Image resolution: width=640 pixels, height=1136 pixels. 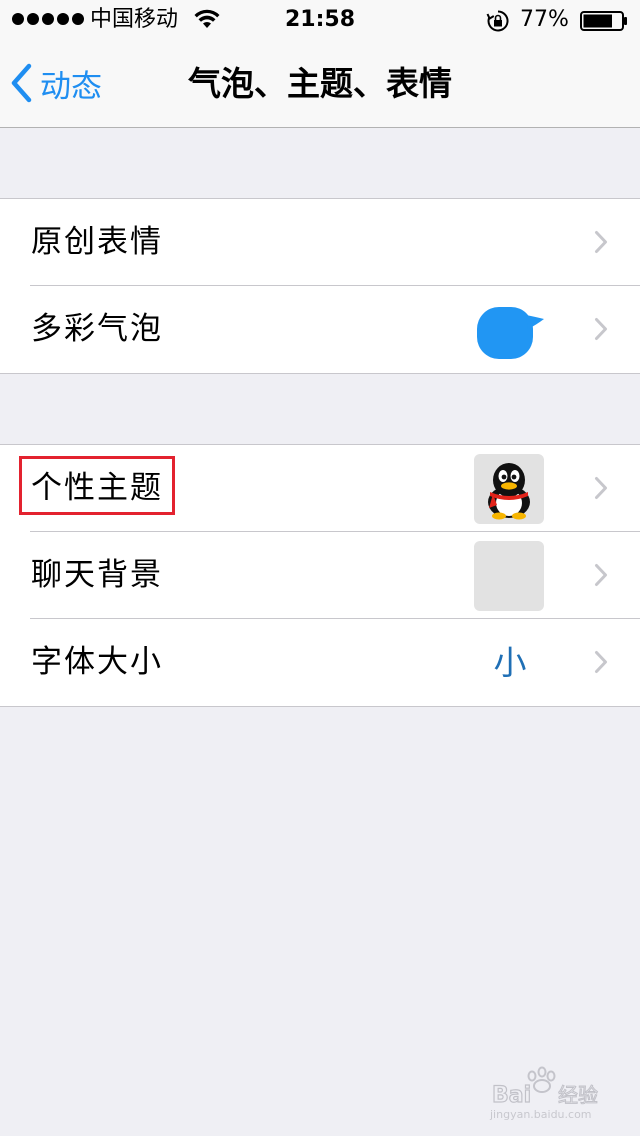 I want to click on row-original-stickers: 原创表情, so click(x=320, y=242).